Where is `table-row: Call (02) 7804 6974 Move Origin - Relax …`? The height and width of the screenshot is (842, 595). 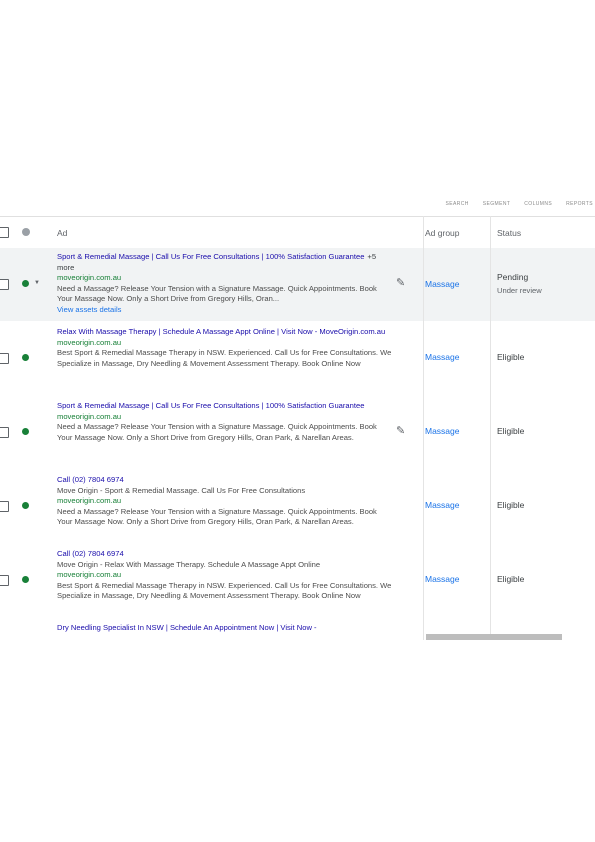
table-row: Call (02) 7804 6974 Move Origin - Relax … is located at coordinates (297, 580).